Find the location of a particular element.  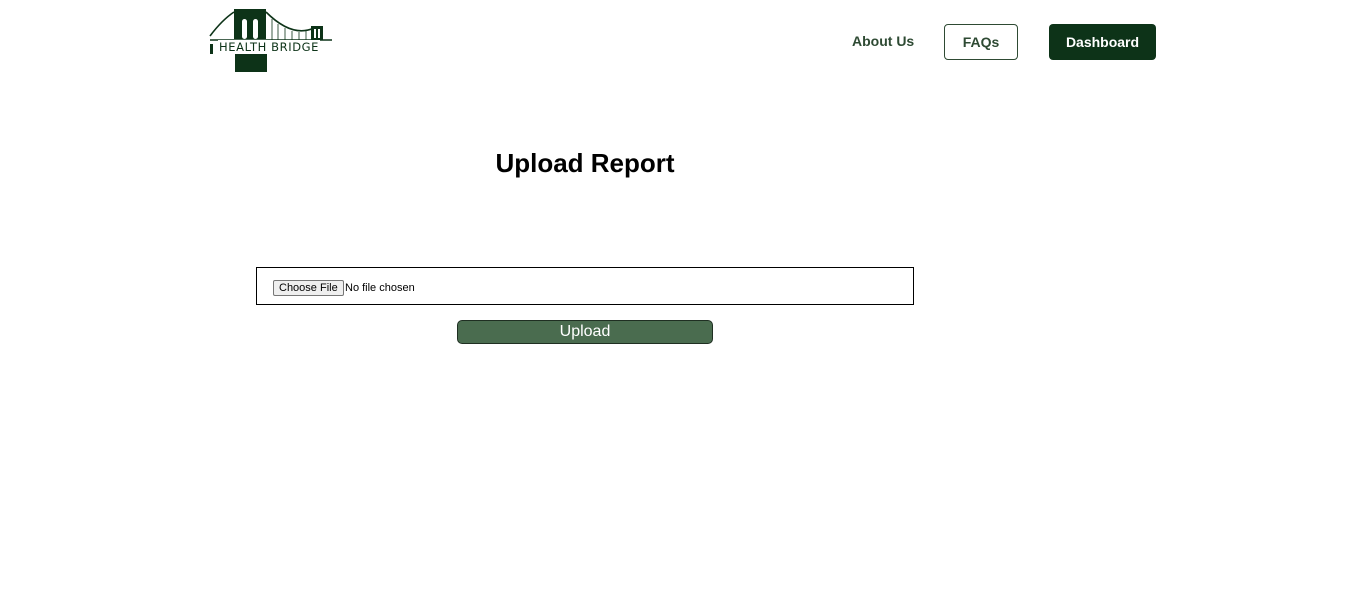

nav-faqs-button: FAQs is located at coordinates (981, 42).